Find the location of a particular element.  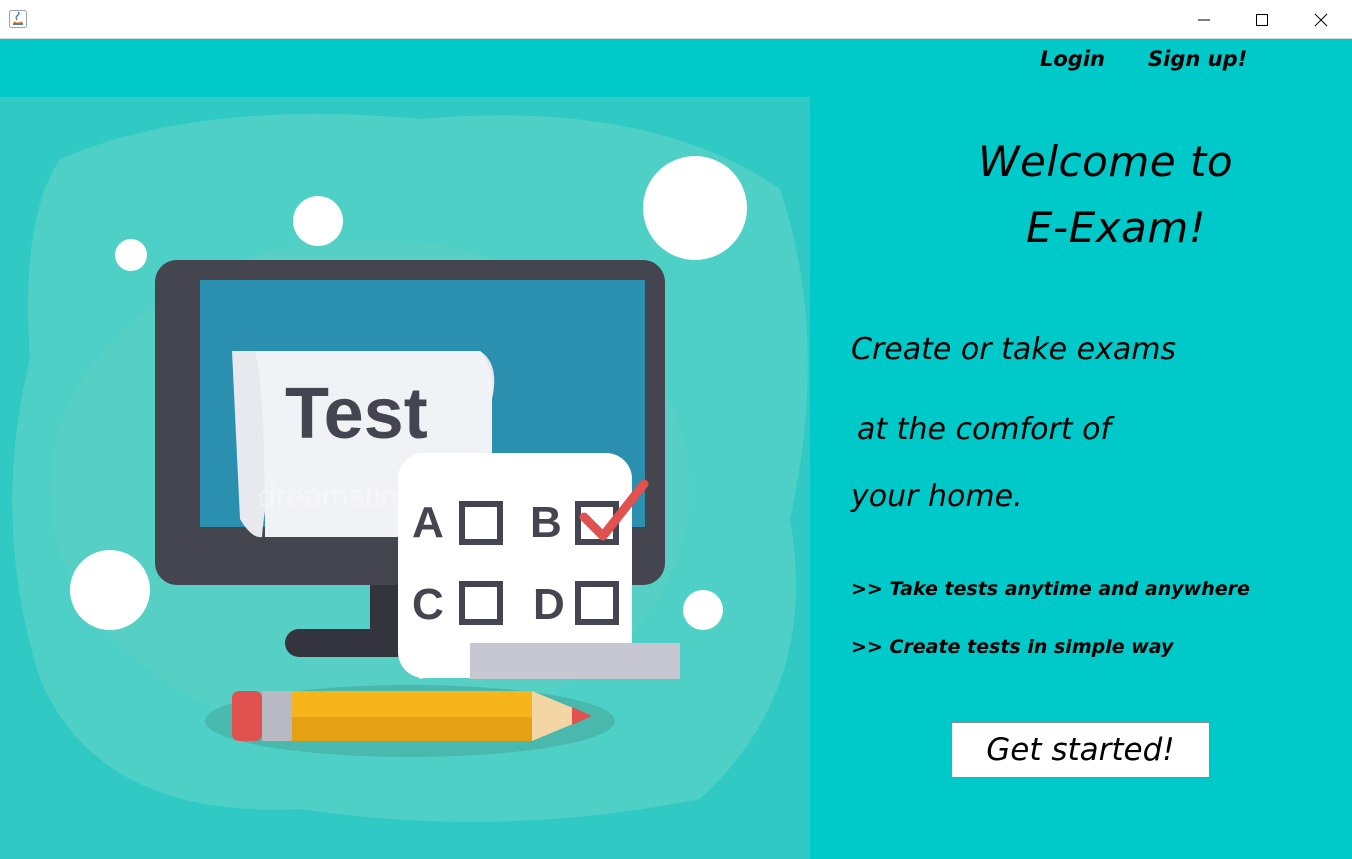

feature-item: >> Create tests in simple way is located at coordinates (1012, 647).